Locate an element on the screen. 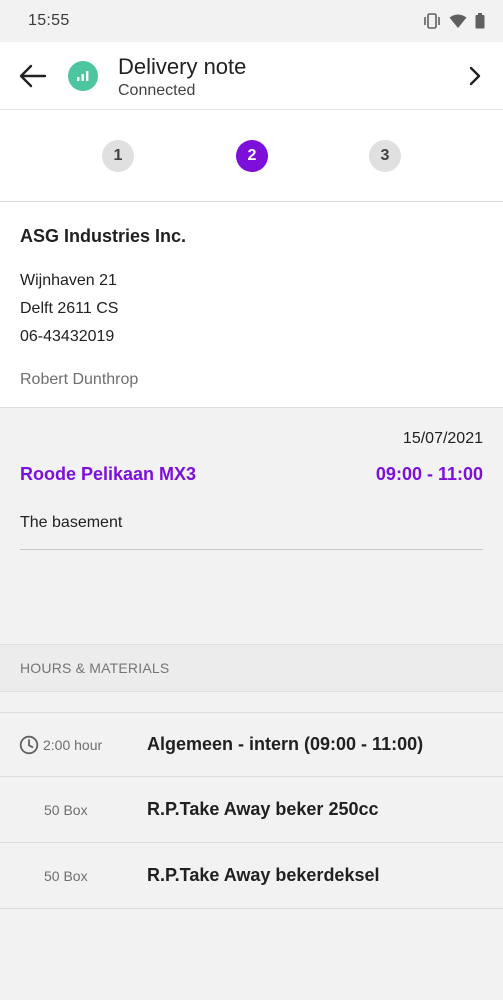 The image size is (503, 1000). contact-person: Robert Dunthrop is located at coordinates (79, 379).